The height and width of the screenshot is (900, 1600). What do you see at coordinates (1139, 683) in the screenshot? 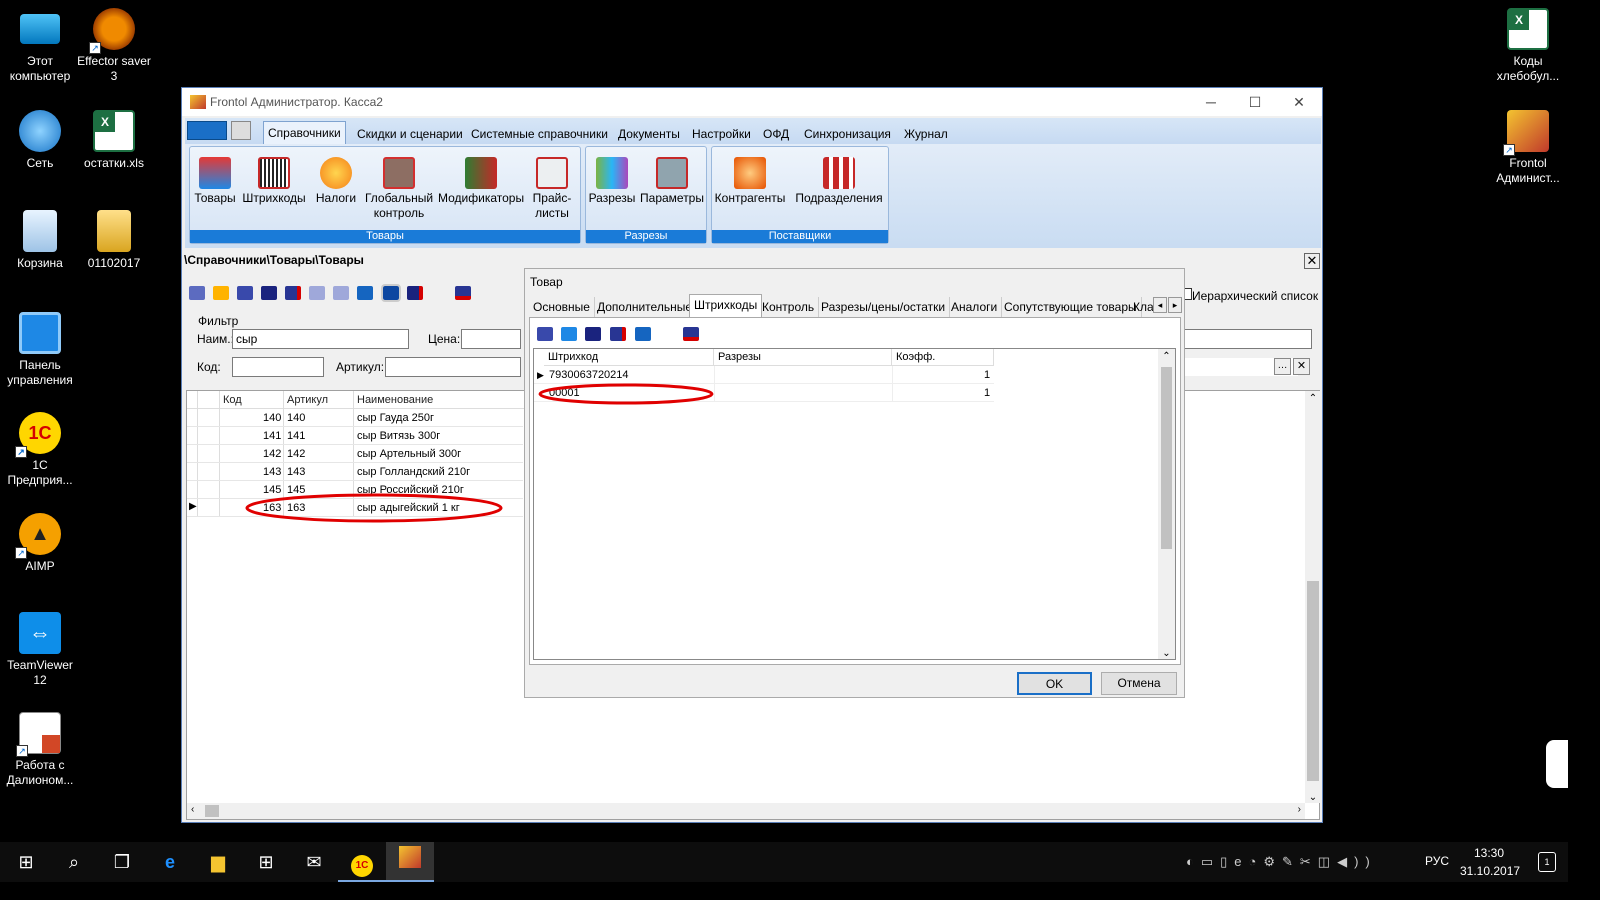
I see `cancel-button: Отмена` at bounding box center [1139, 683].